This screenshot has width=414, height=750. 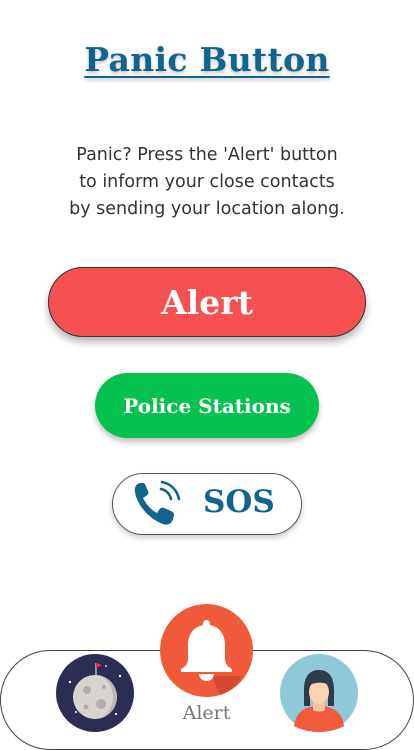 I want to click on sos-button: SOS, so click(x=207, y=504).